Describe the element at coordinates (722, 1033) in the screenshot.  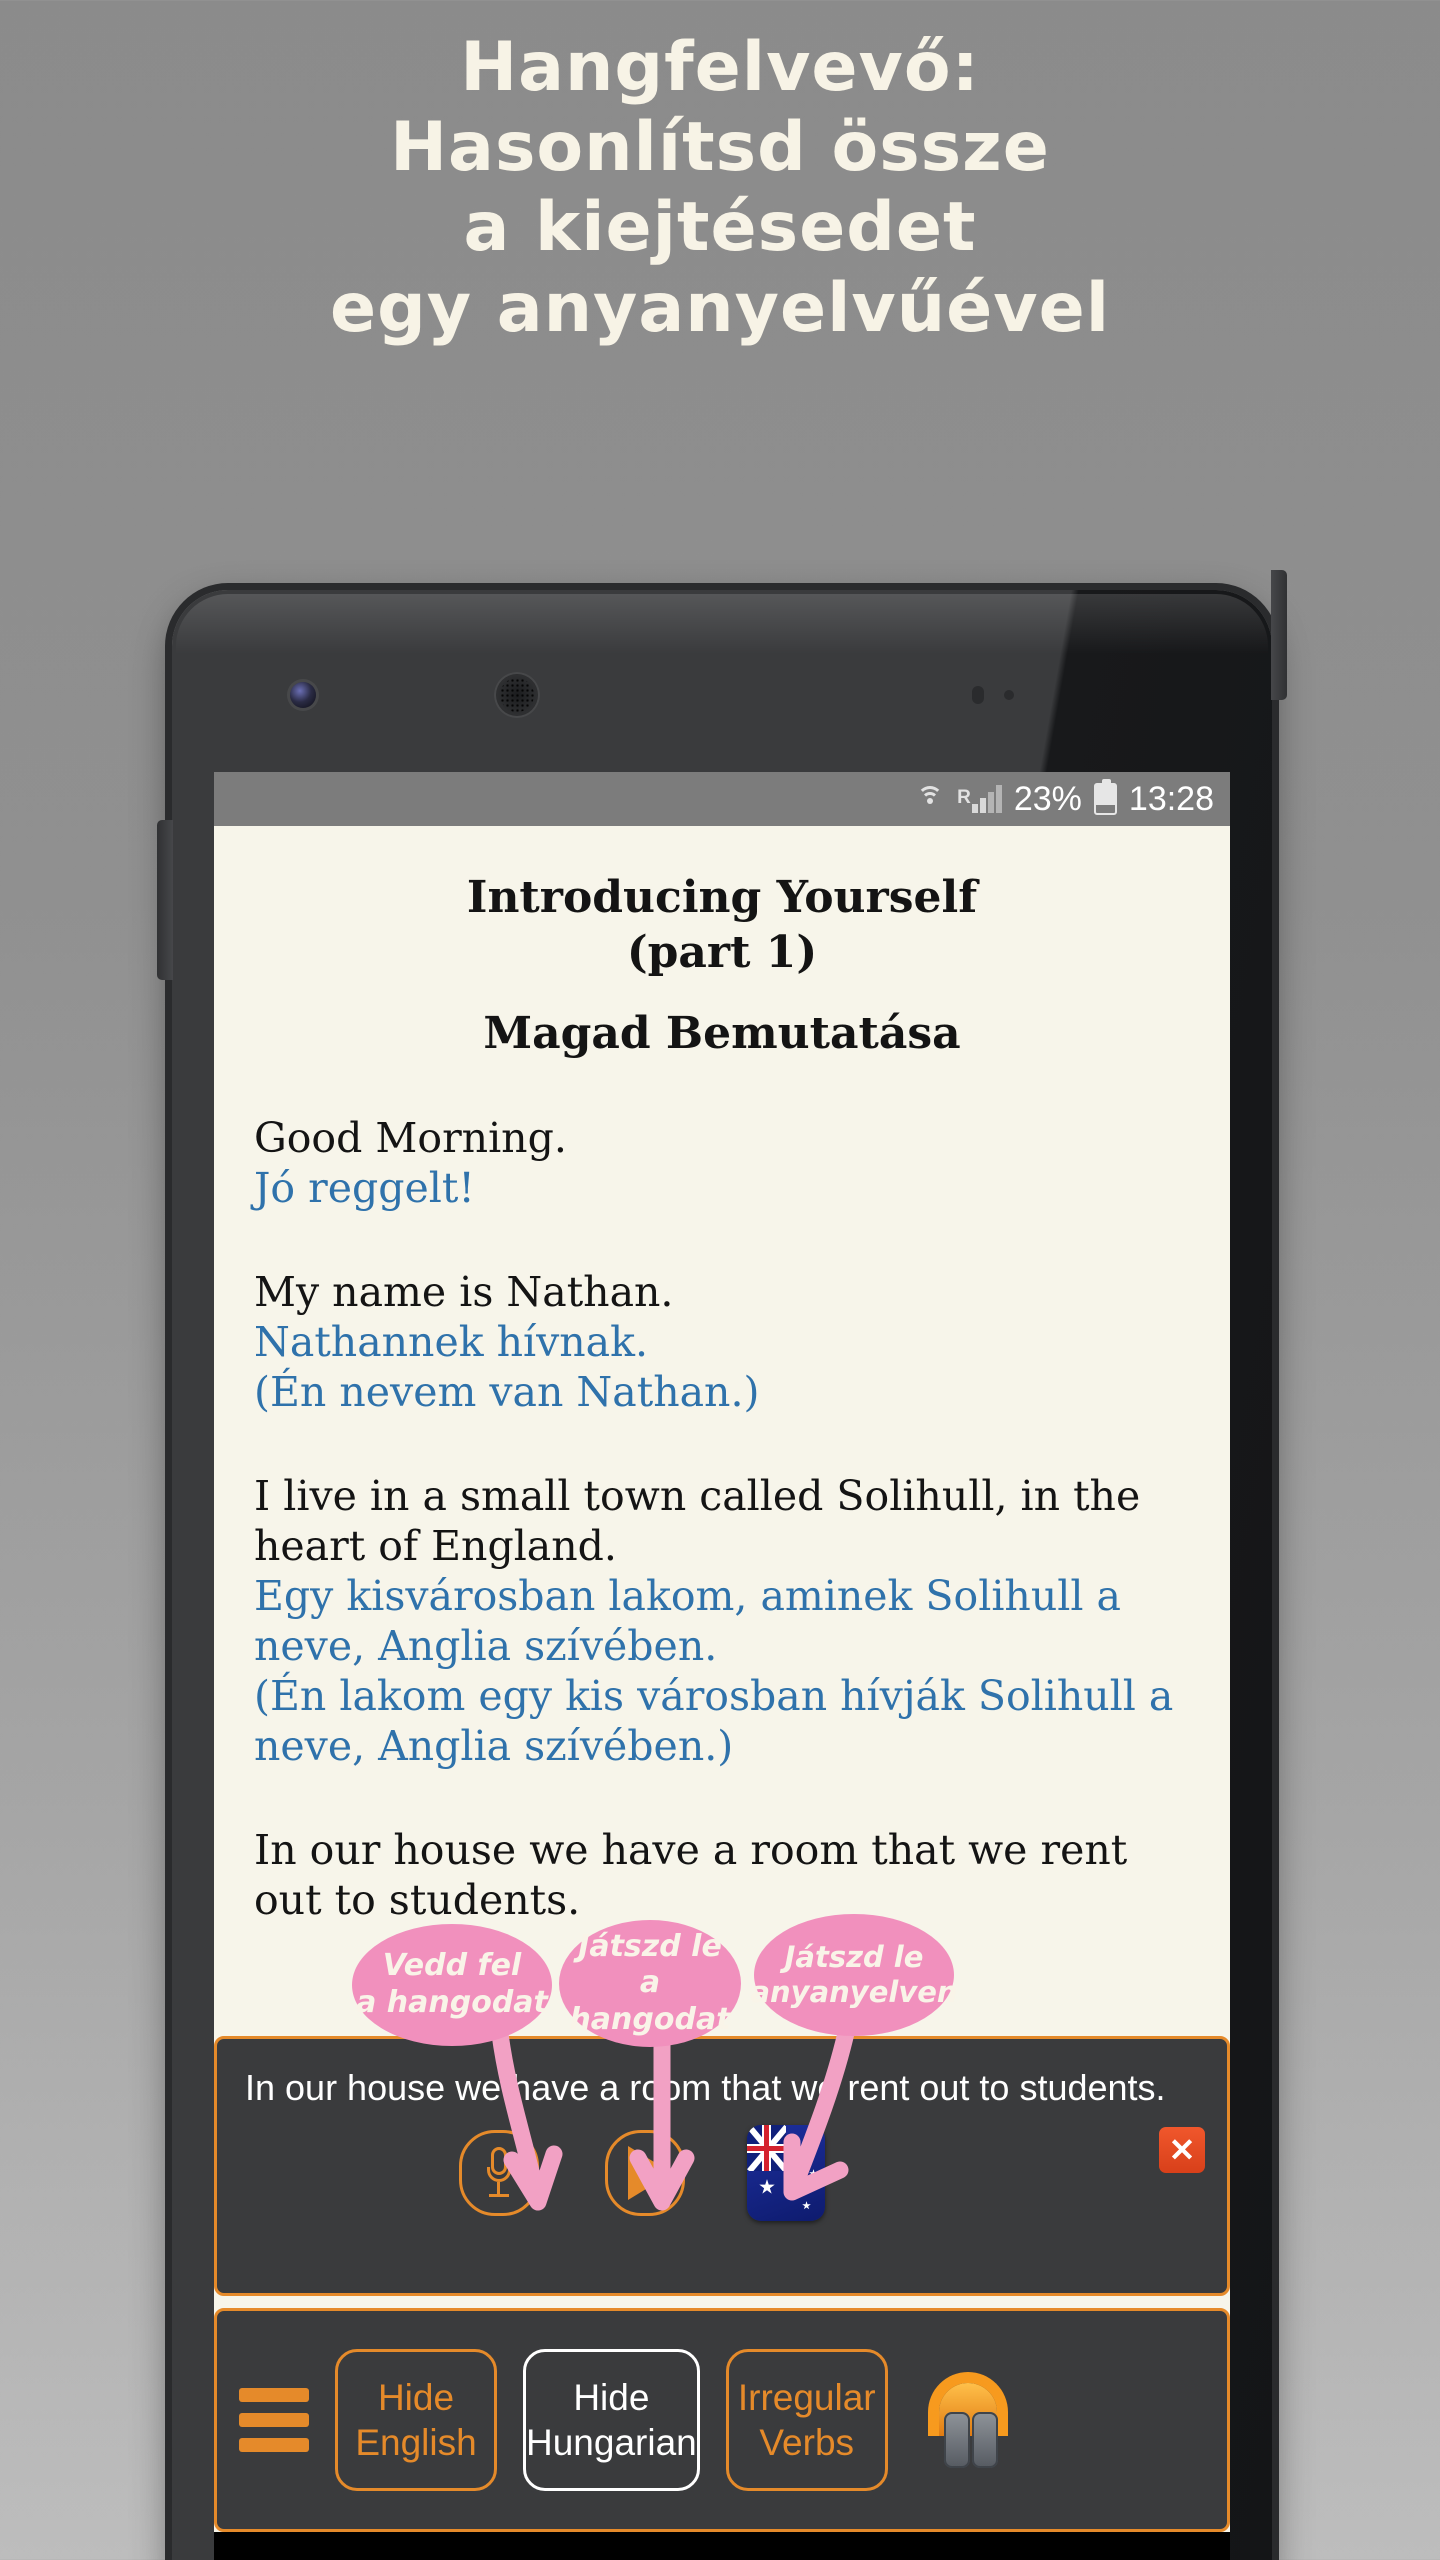
I see `page-subtitle: Magad Bemutatása` at that location.